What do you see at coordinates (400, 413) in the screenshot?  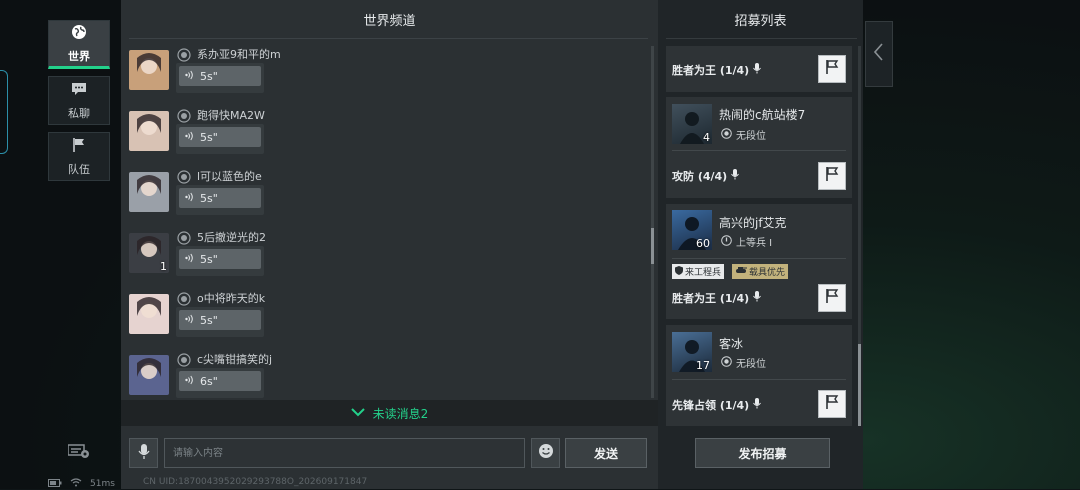 I see `unread-label: 未读消息2` at bounding box center [400, 413].